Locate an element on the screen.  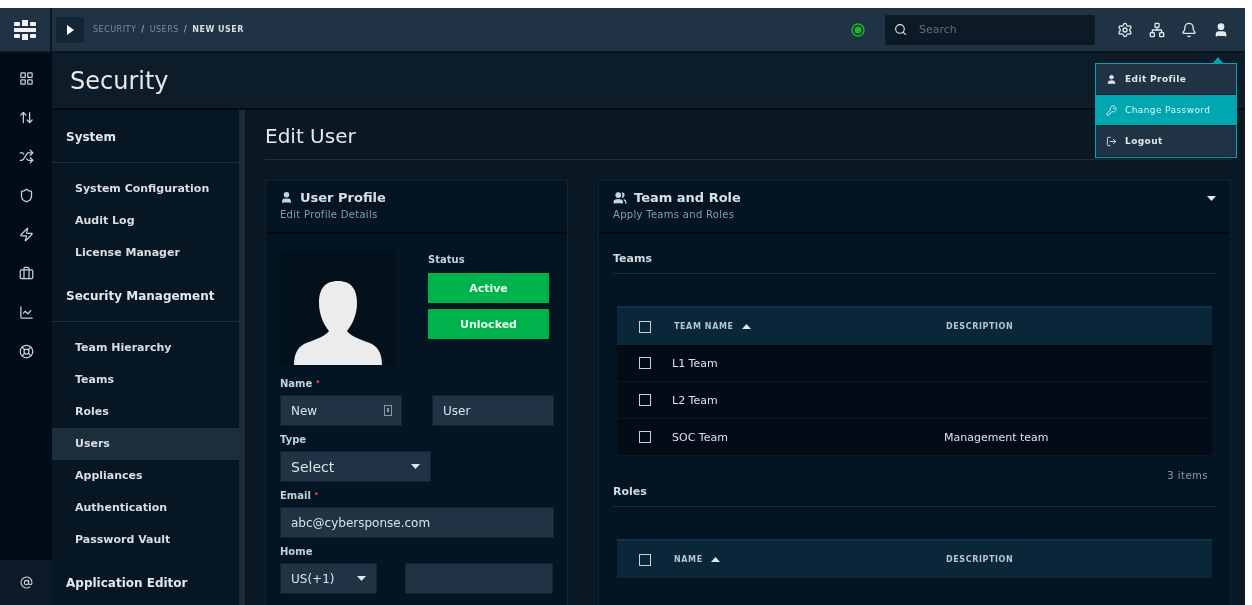
search-field: Search is located at coordinates (990, 29).